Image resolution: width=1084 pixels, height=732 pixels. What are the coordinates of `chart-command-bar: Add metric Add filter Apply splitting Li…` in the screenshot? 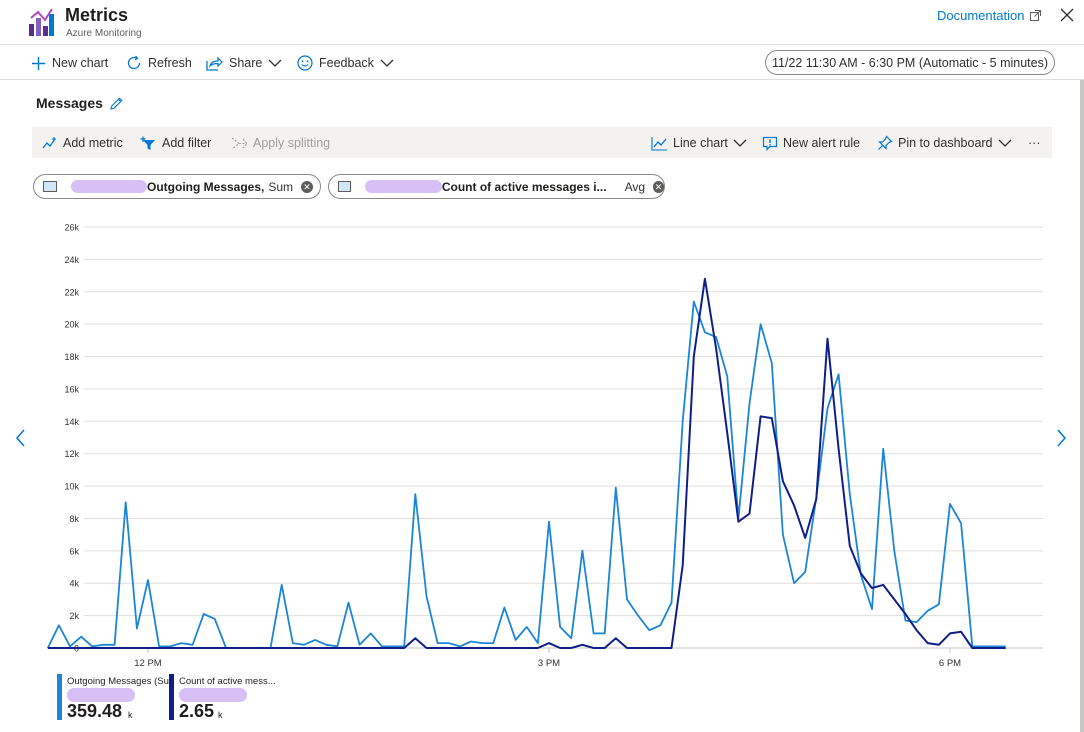 It's located at (542, 142).